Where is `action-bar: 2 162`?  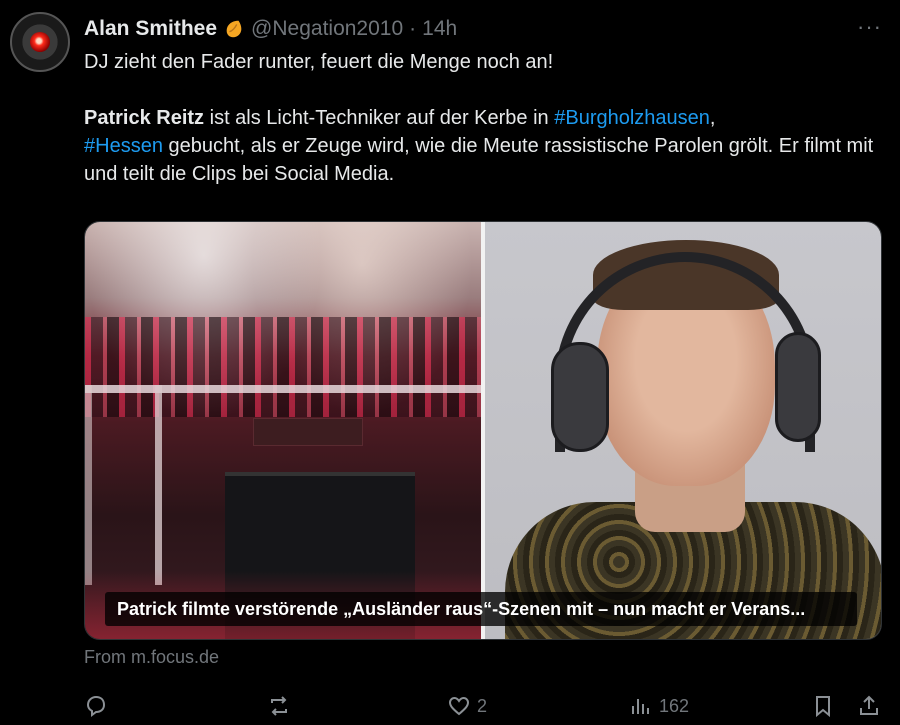
action-bar: 2 162 is located at coordinates (484, 706).